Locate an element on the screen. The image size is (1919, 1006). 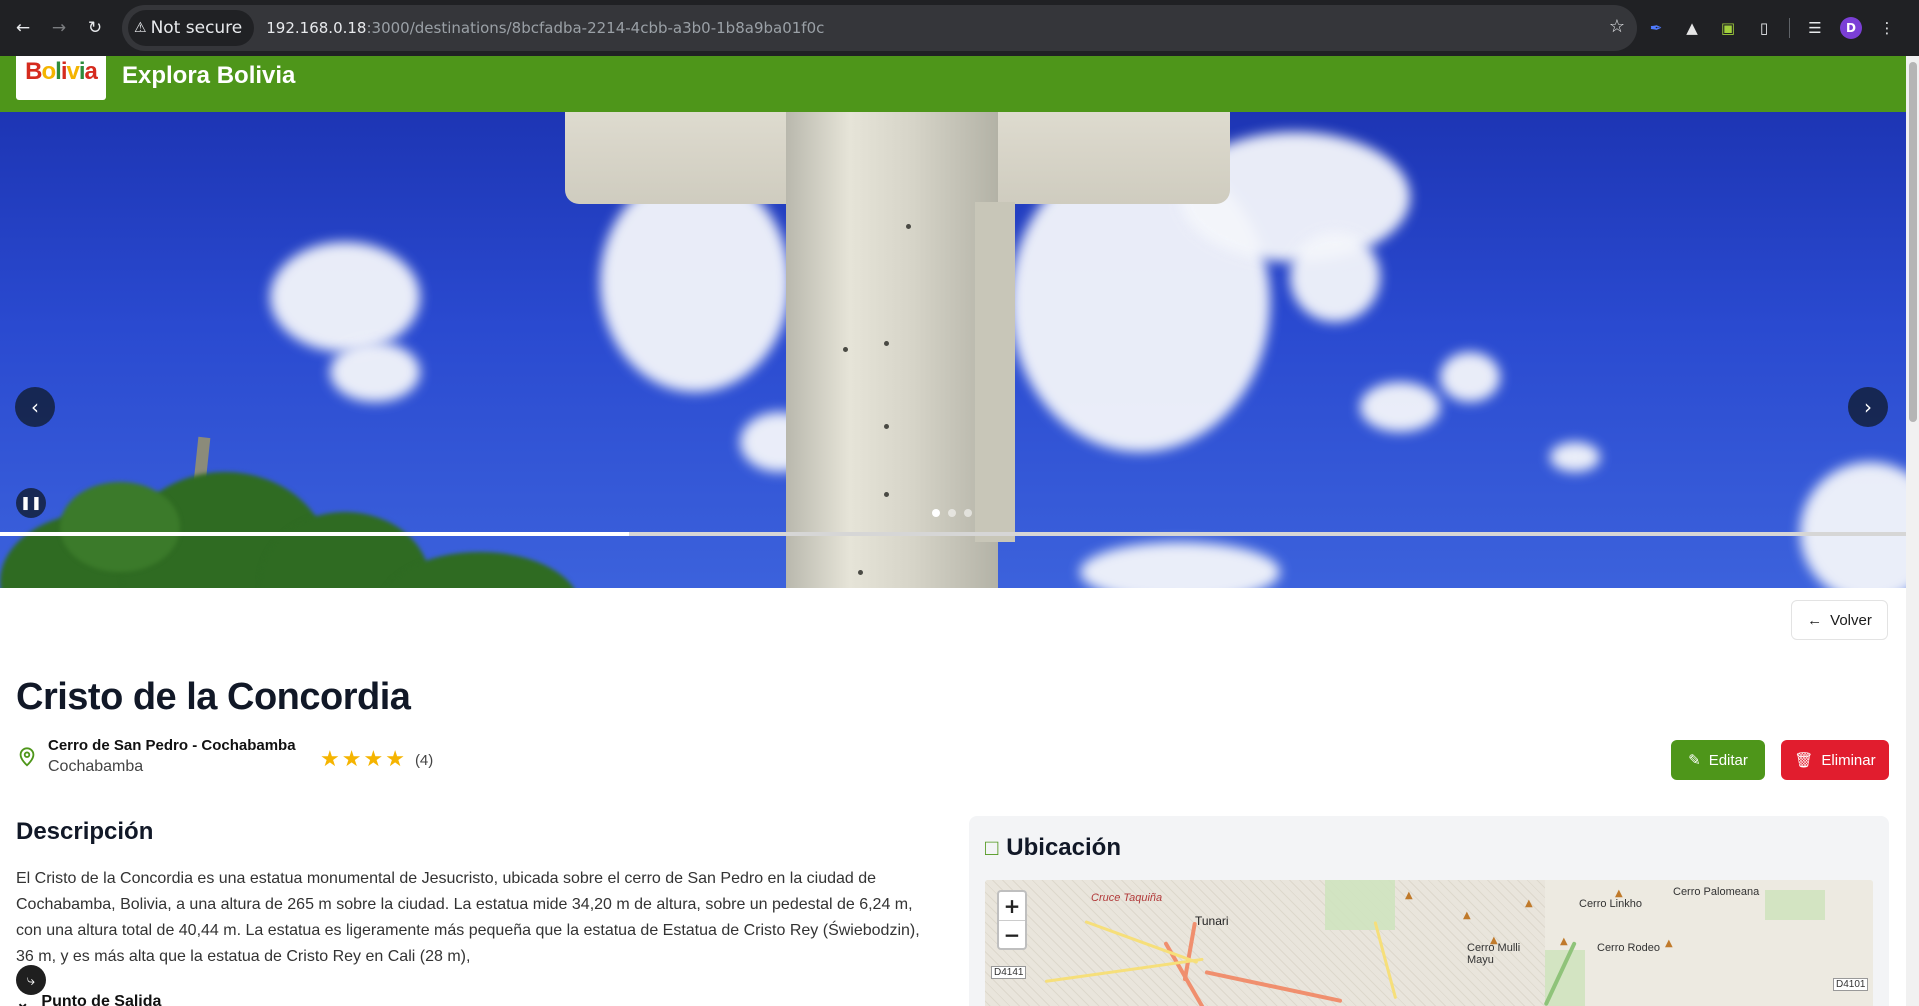
carousel-pause-button: ❚❚ is located at coordinates (31, 503).